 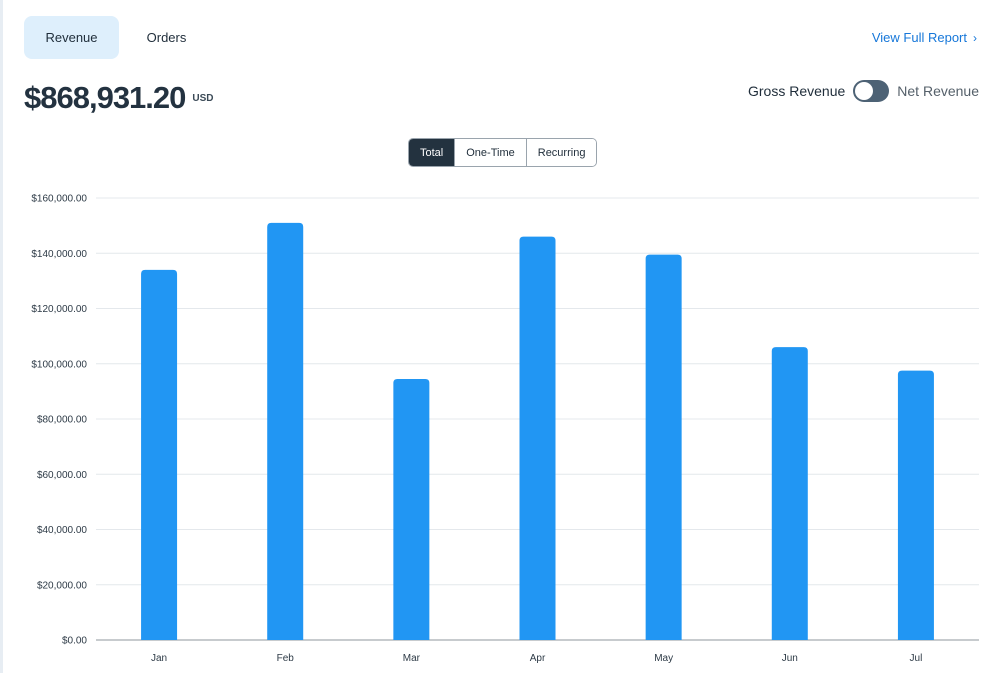 What do you see at coordinates (74, 641) in the screenshot?
I see `y-tick-label: $0.00` at bounding box center [74, 641].